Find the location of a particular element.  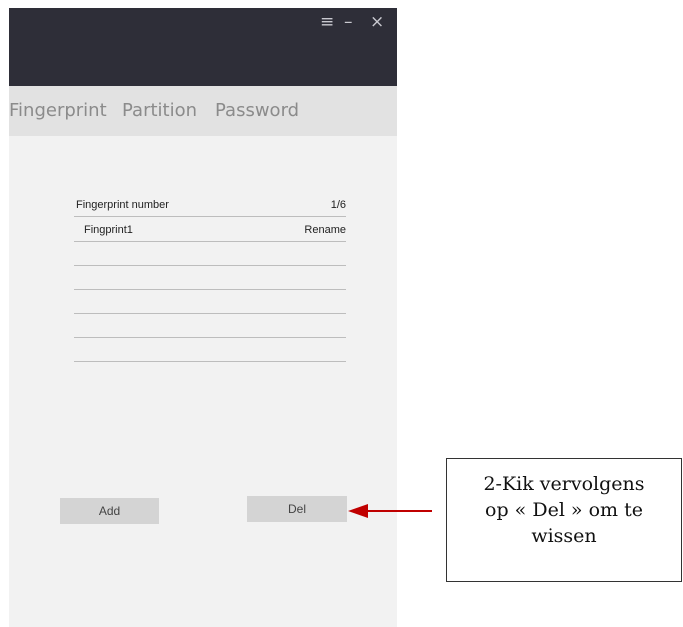

fingerprint-number-label: Fingerprint number is located at coordinates (122, 205).